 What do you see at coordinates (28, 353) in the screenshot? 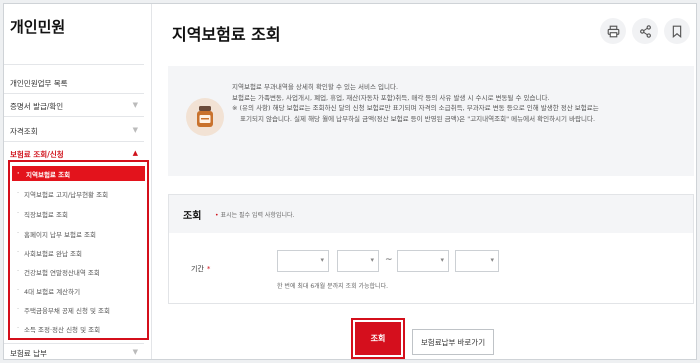
I see `sidebar-item-label: 보험료 납부` at bounding box center [28, 353].